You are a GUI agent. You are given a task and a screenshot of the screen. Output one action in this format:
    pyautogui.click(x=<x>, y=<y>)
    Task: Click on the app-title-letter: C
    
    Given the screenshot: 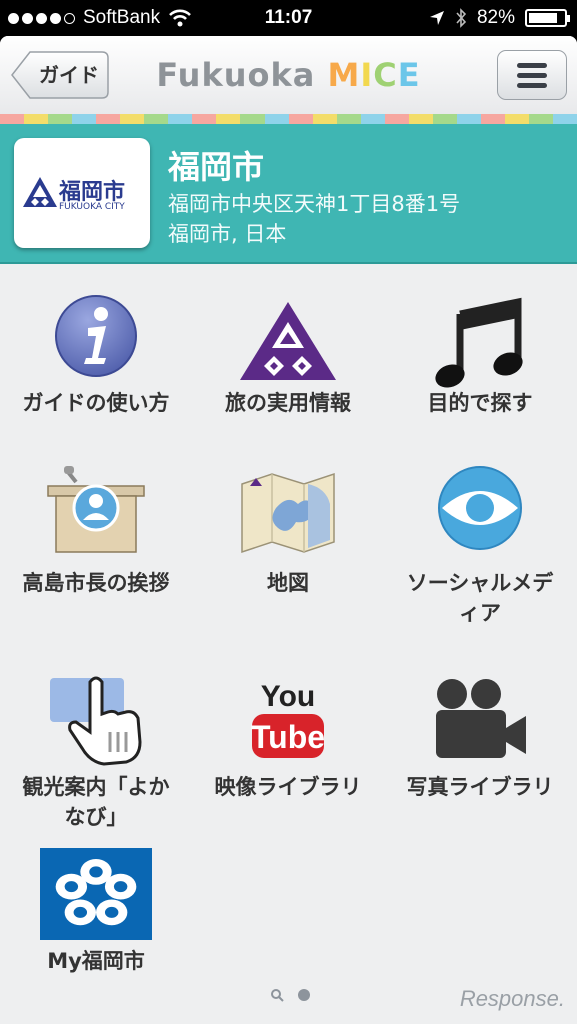 What is the action you would take?
    pyautogui.click(x=385, y=75)
    